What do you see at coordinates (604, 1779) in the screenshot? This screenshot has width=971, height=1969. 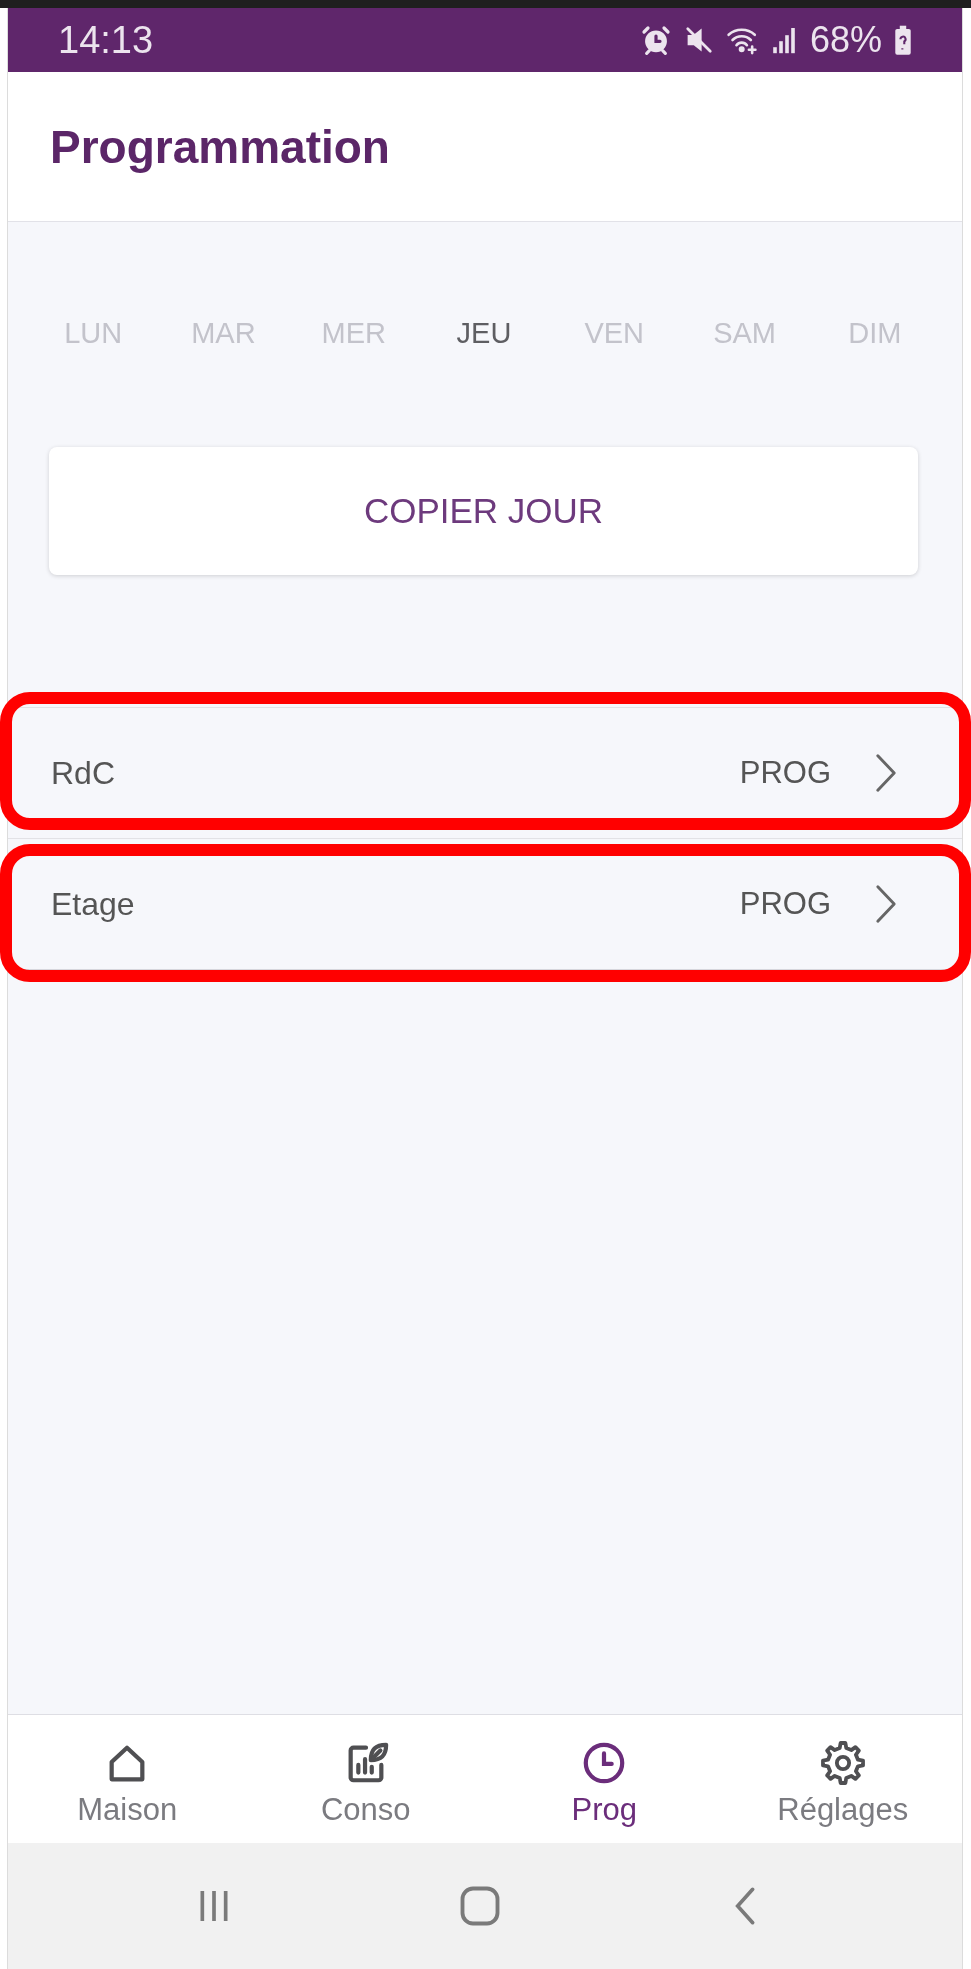 I see `nav-tab: Prog` at bounding box center [604, 1779].